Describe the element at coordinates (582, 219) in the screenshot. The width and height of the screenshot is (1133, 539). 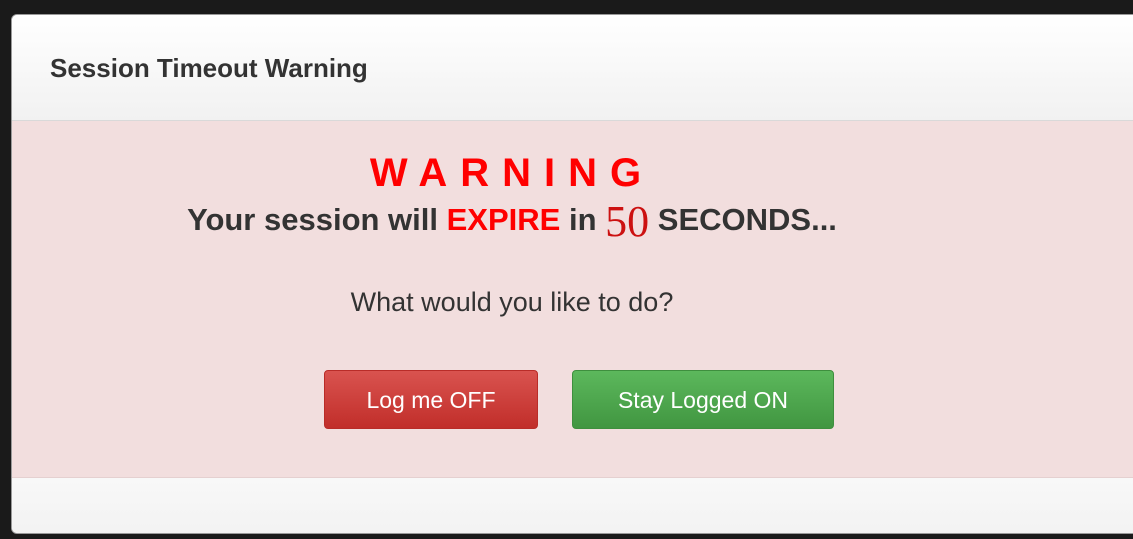
I see `message-in: in` at that location.